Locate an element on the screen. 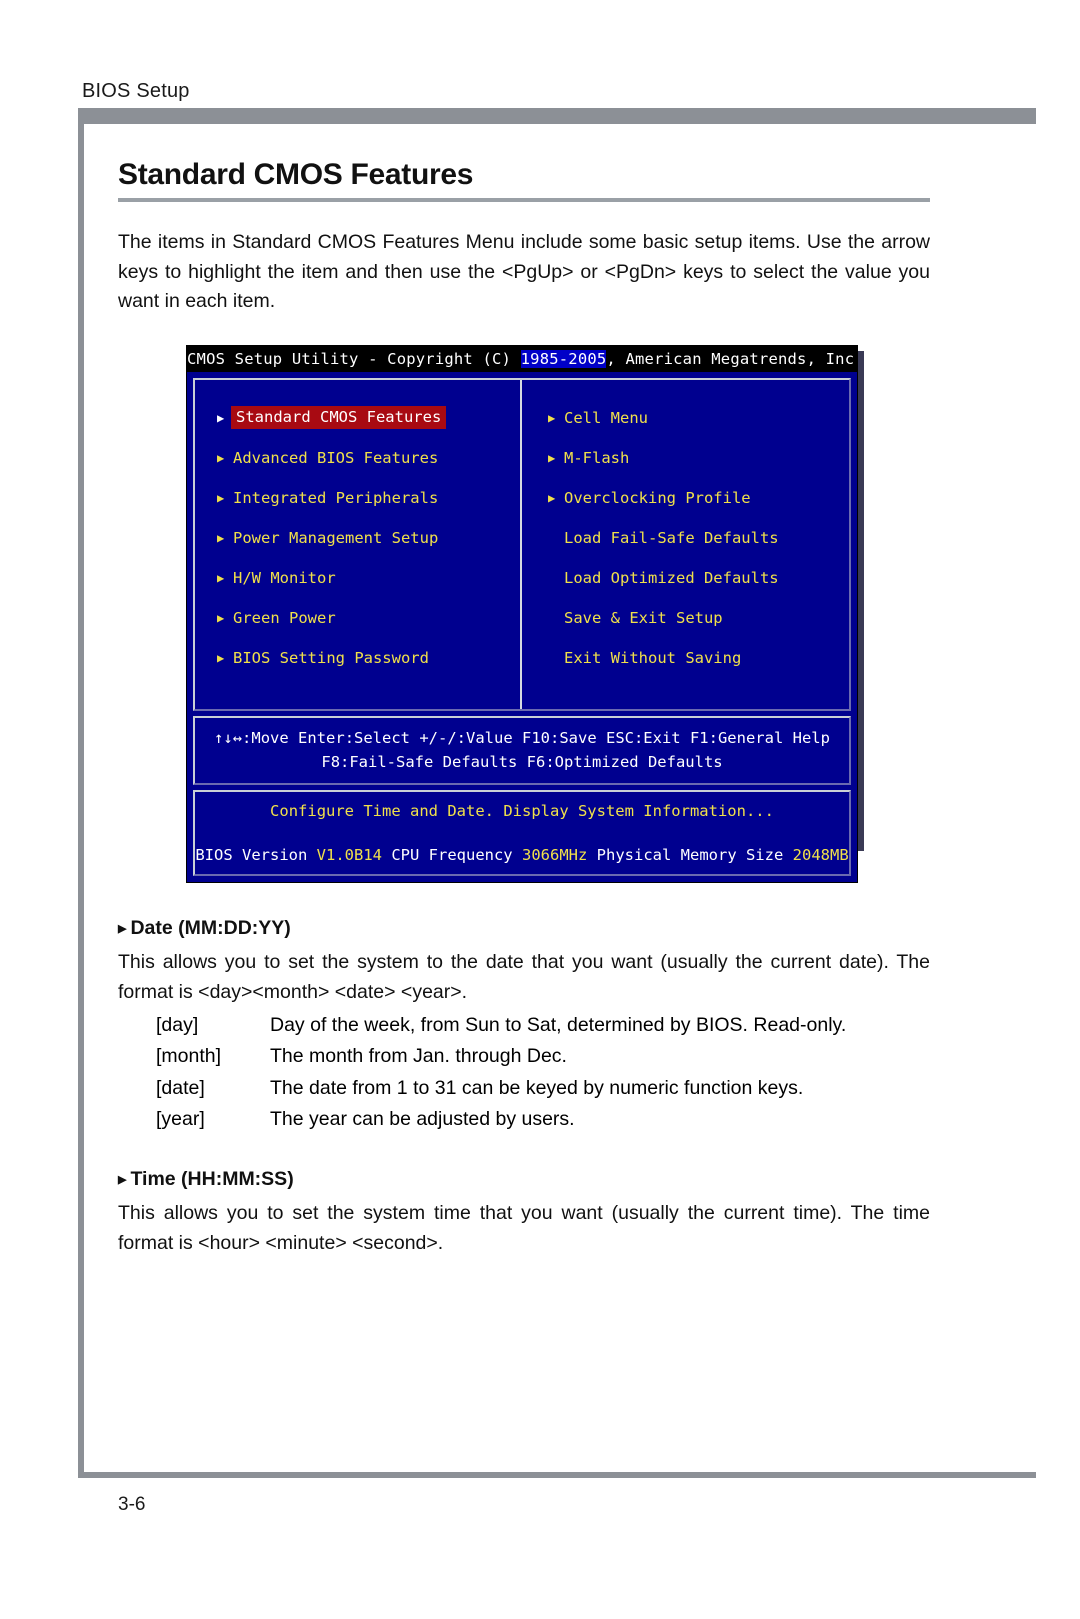 The height and width of the screenshot is (1619, 1080). section-heading: ▶ Time (HH:MM:SS) is located at coordinates (524, 1179).